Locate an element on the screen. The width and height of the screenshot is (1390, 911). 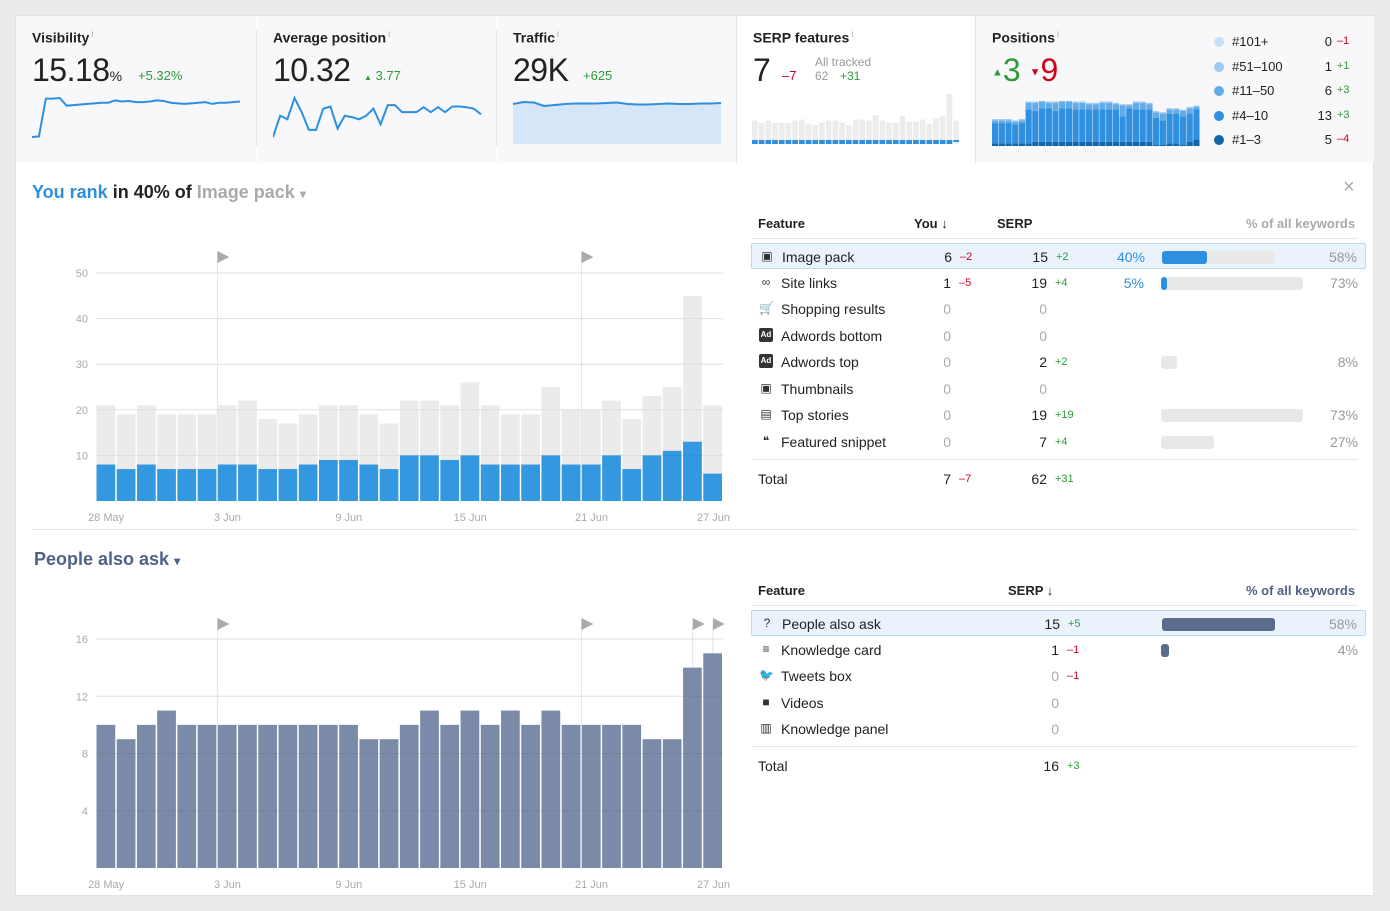
legend-value: 0 is located at coordinates (1328, 41).